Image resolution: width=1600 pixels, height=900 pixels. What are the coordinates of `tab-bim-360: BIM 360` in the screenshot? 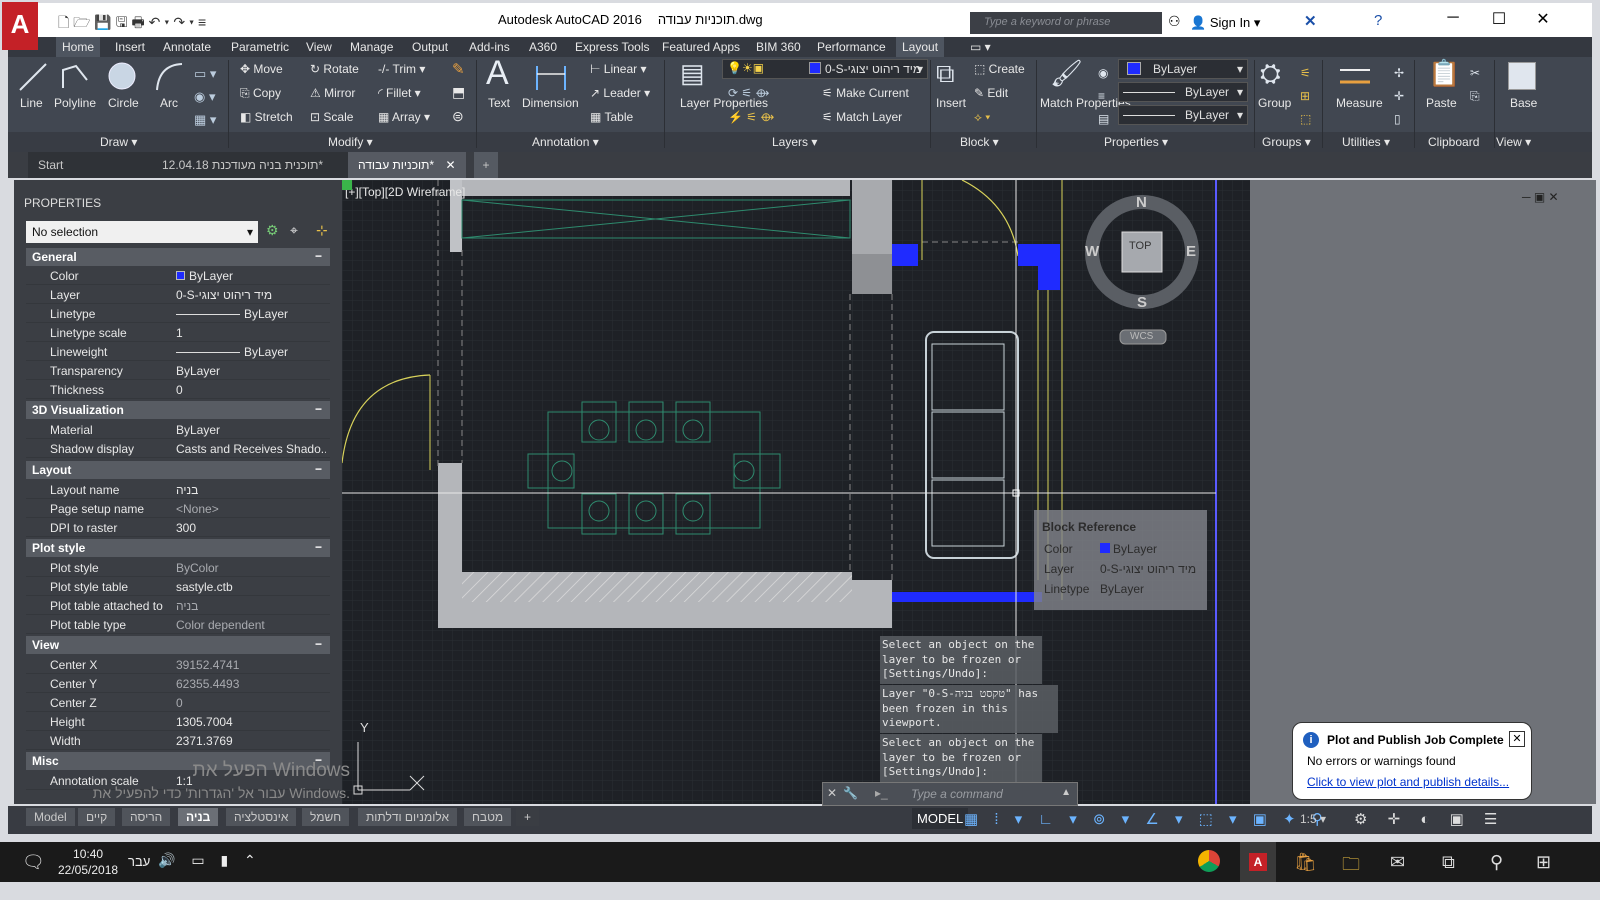 It's located at (778, 47).